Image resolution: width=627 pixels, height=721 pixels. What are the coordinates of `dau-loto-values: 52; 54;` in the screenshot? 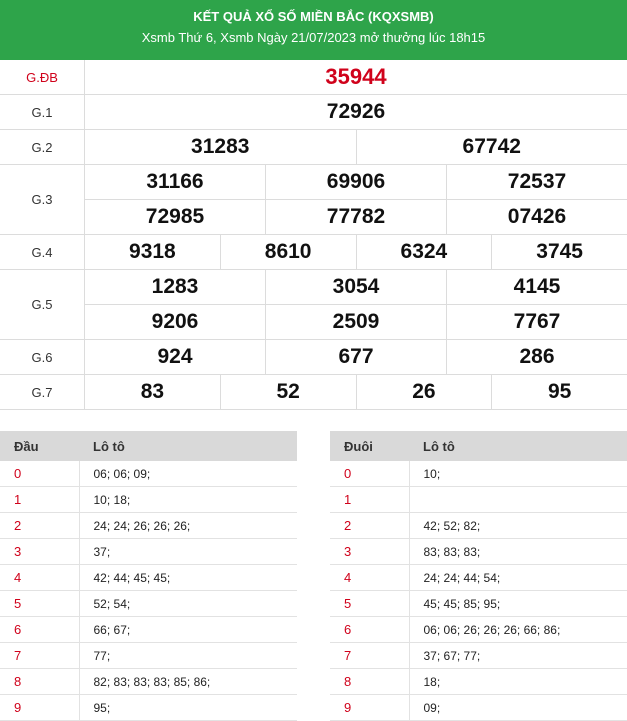 It's located at (188, 604).